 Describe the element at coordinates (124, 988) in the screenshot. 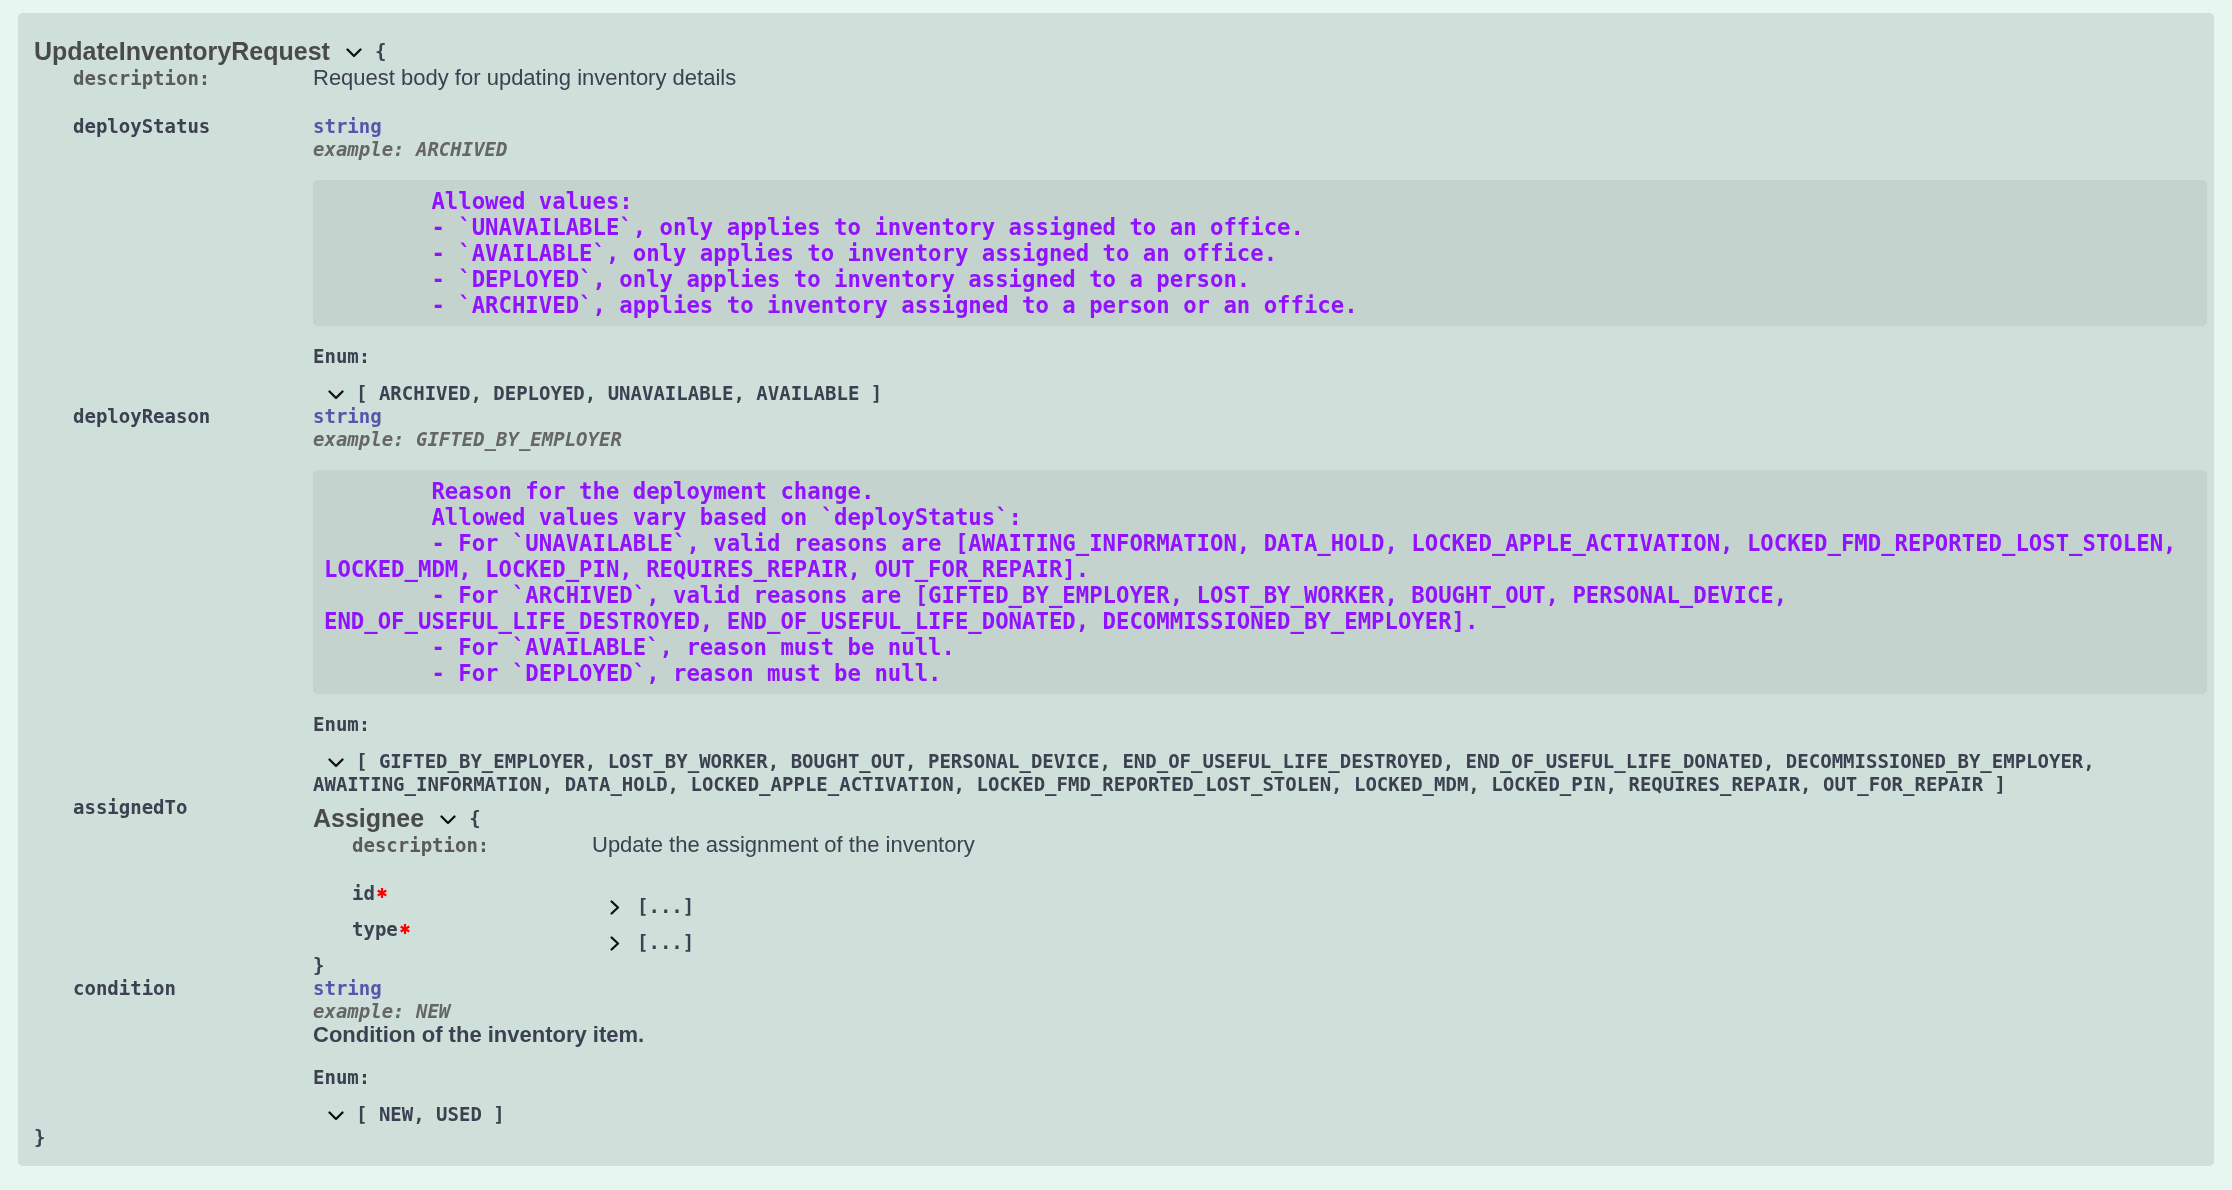

I see `property-name: condition` at that location.